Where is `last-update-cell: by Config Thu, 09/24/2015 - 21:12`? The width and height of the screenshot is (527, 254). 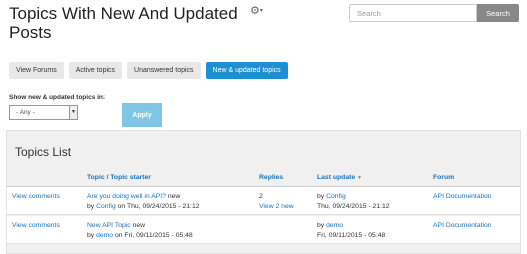 last-update-cell: by Config Thu, 09/24/2015 - 21:12 is located at coordinates (353, 202).